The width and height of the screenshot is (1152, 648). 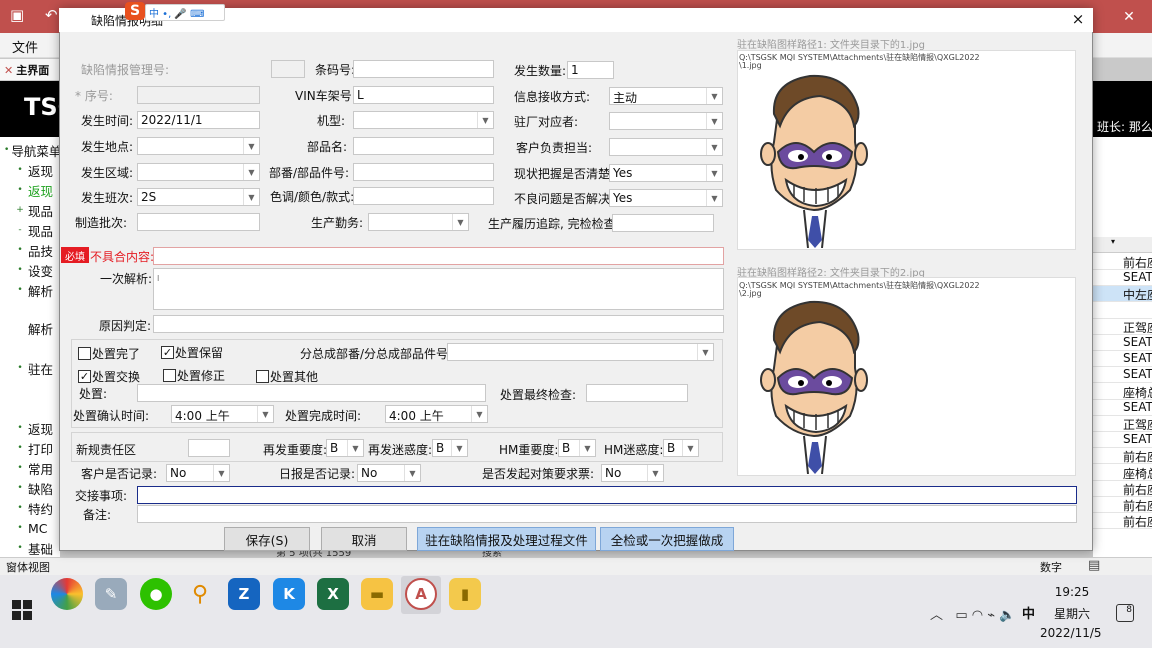 I want to click on occur-qty-input: 1, so click(x=590, y=70).